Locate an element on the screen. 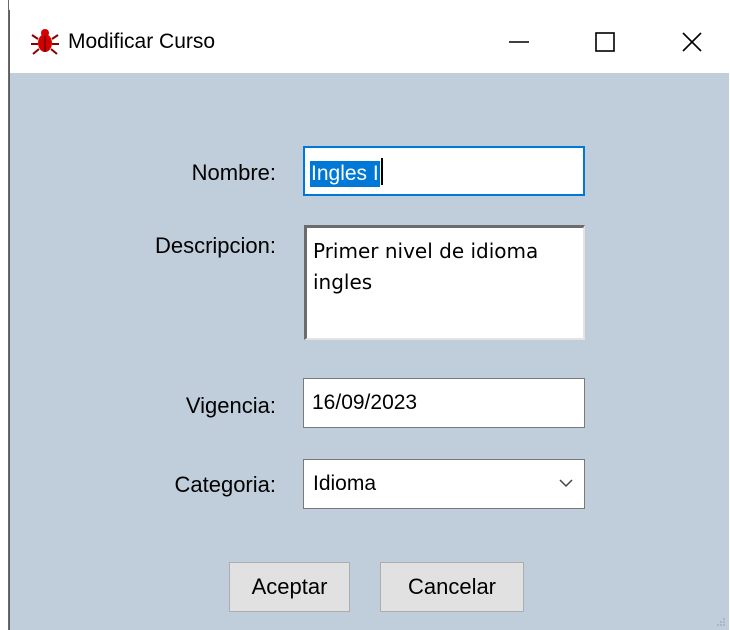  nombre-label: Nombre: is located at coordinates (233, 172).